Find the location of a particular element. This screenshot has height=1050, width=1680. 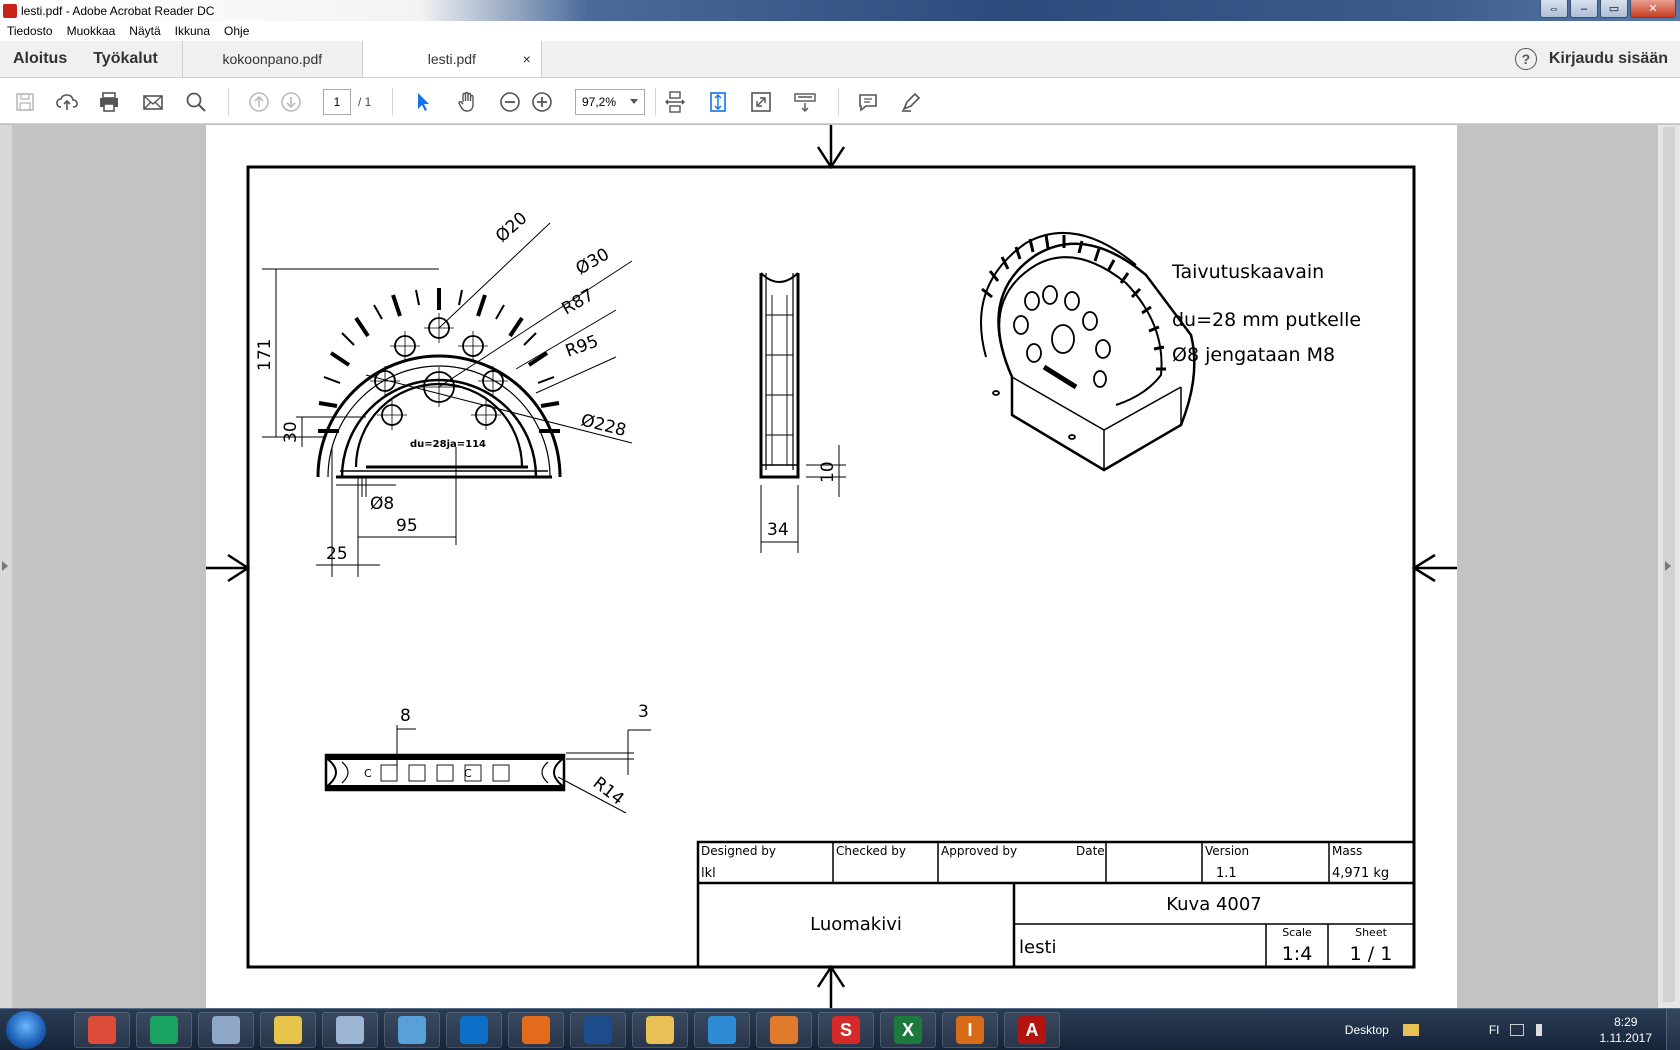

close-window-button: ✕ is located at coordinates (1653, 9).